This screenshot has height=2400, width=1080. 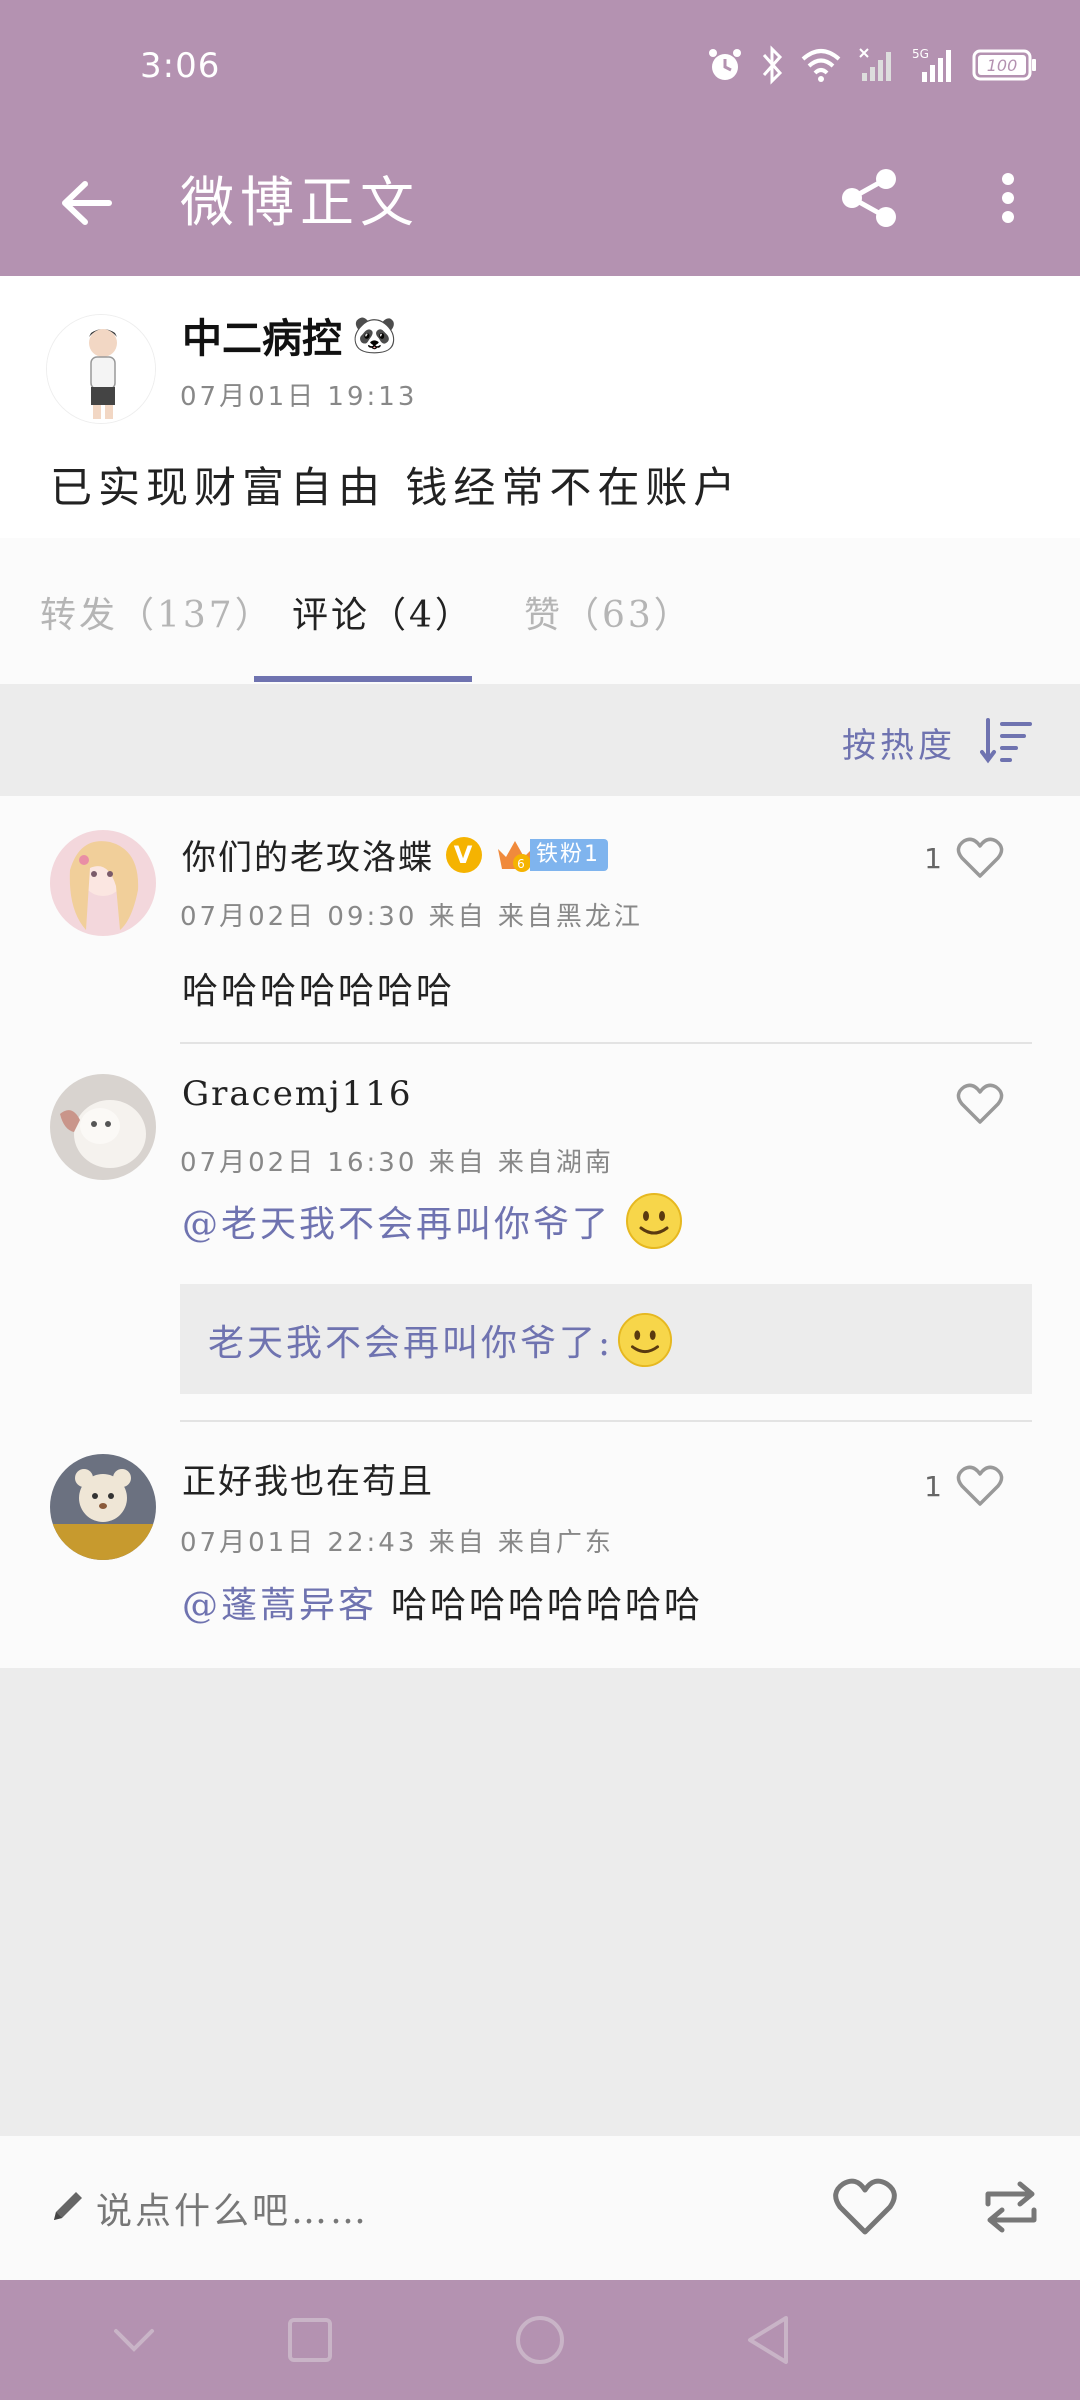 I want to click on quoted-text: 老天我不会再叫你爷了:, so click(x=440, y=1340).